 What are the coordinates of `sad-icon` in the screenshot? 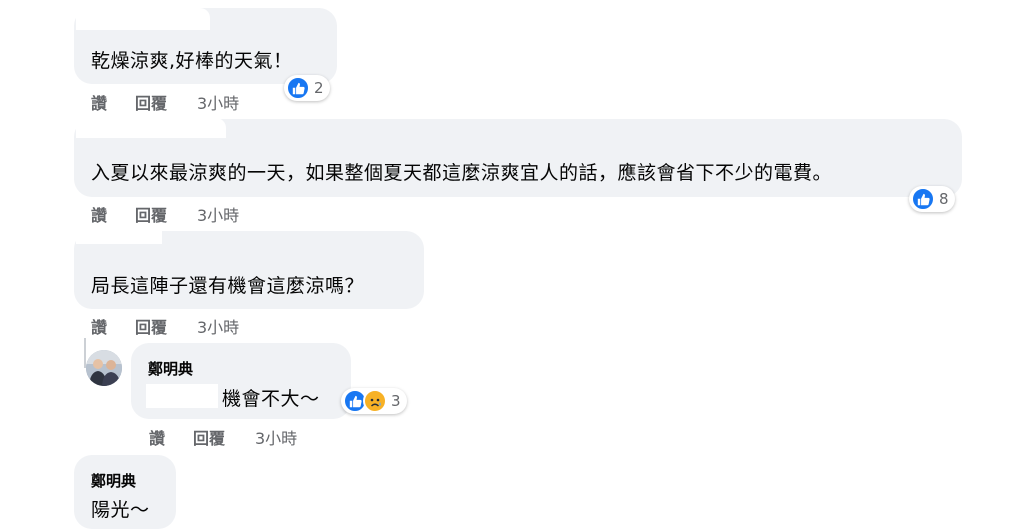 It's located at (375, 401).